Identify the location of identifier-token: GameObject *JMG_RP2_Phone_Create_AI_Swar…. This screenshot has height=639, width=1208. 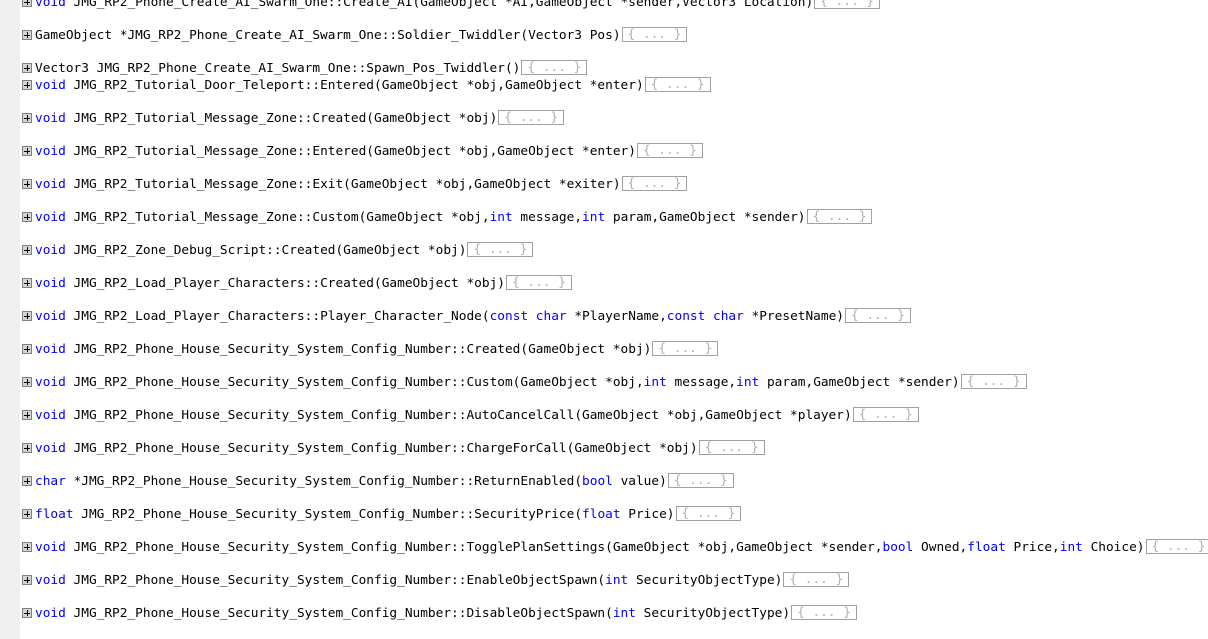
(328, 35).